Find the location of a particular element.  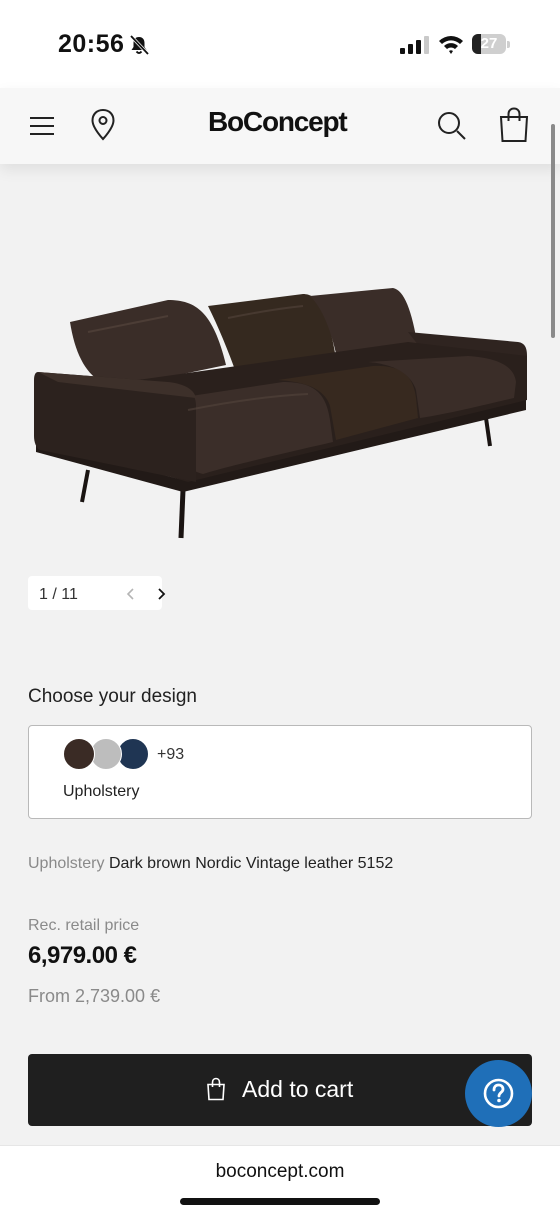

page-scrollbar is located at coordinates (553, 231).